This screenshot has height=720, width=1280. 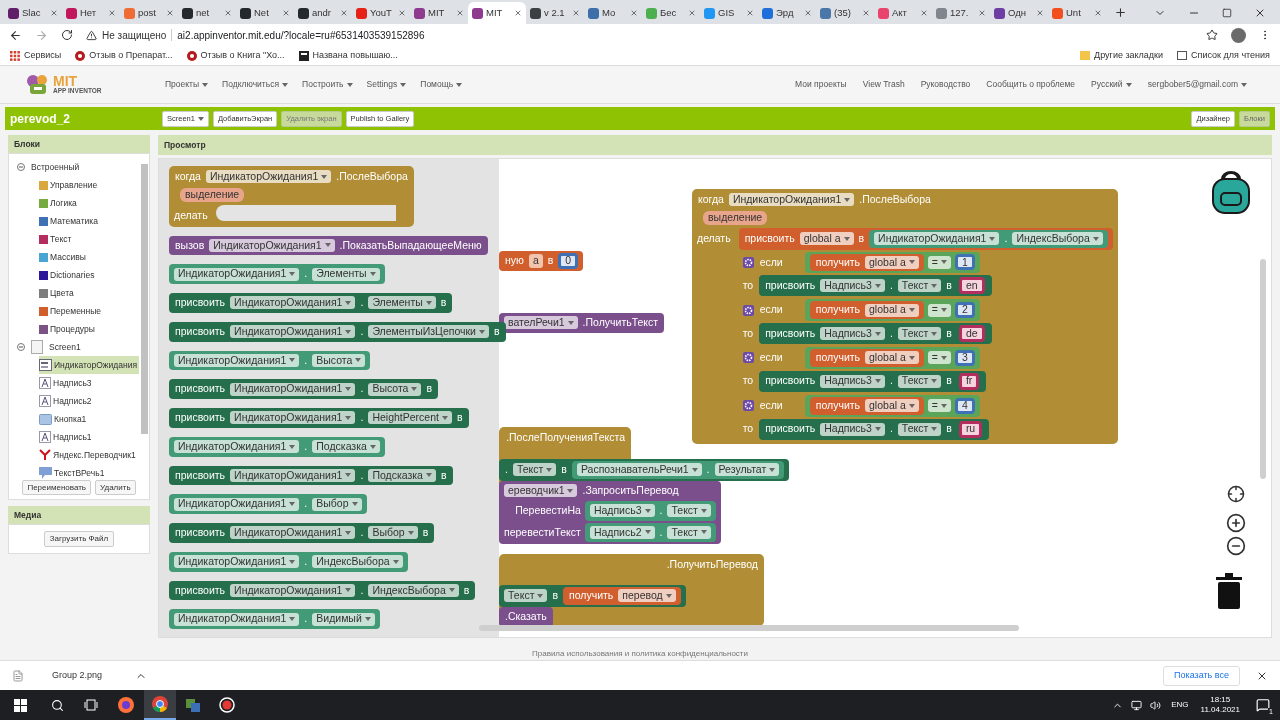 I want to click on menu-item: Помощь, so click(x=441, y=84).